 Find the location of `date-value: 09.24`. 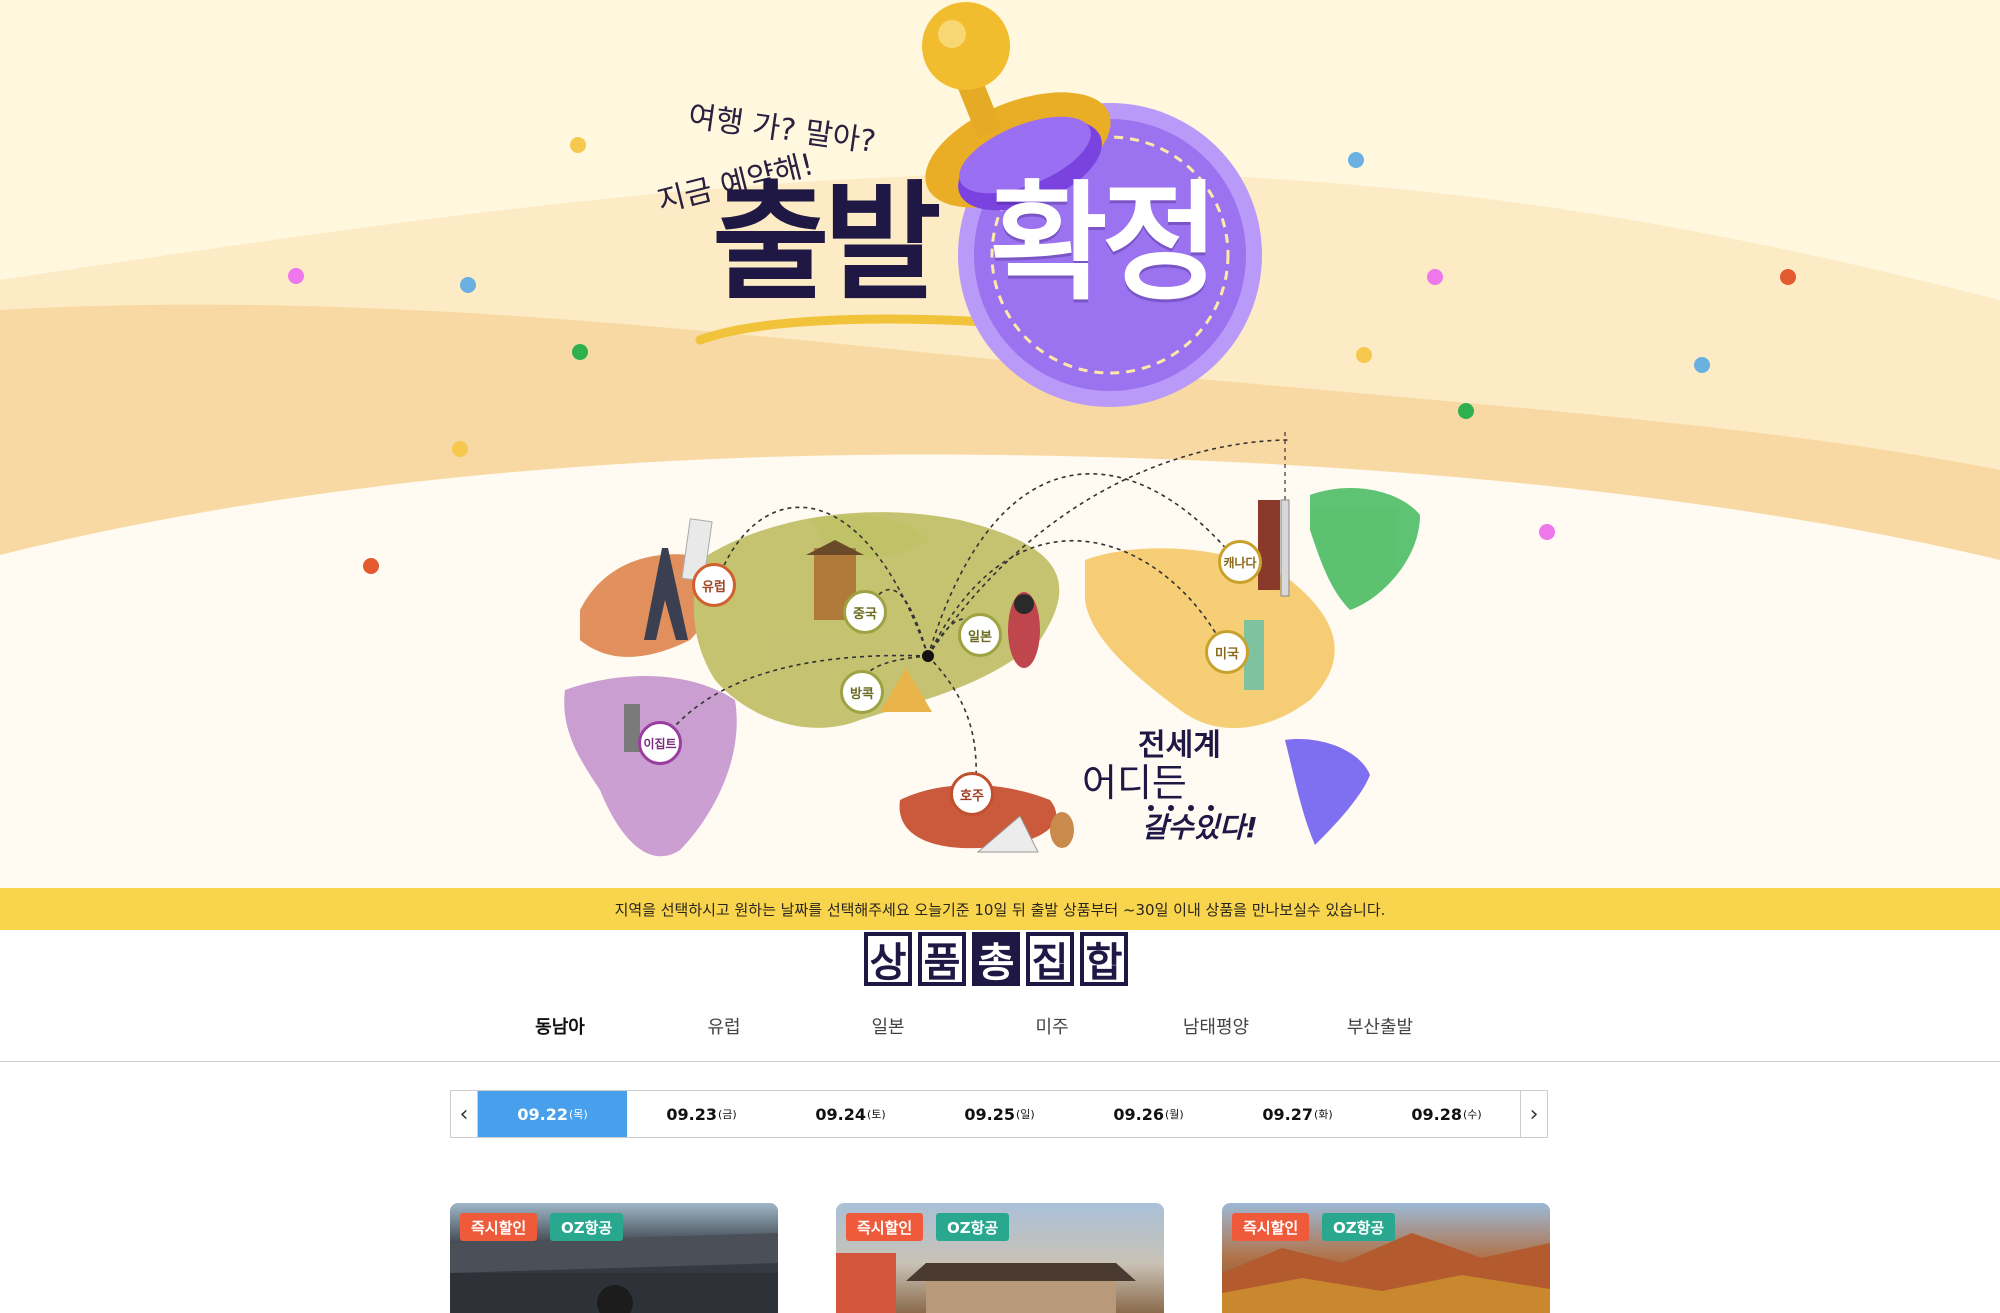

date-value: 09.24 is located at coordinates (840, 1114).